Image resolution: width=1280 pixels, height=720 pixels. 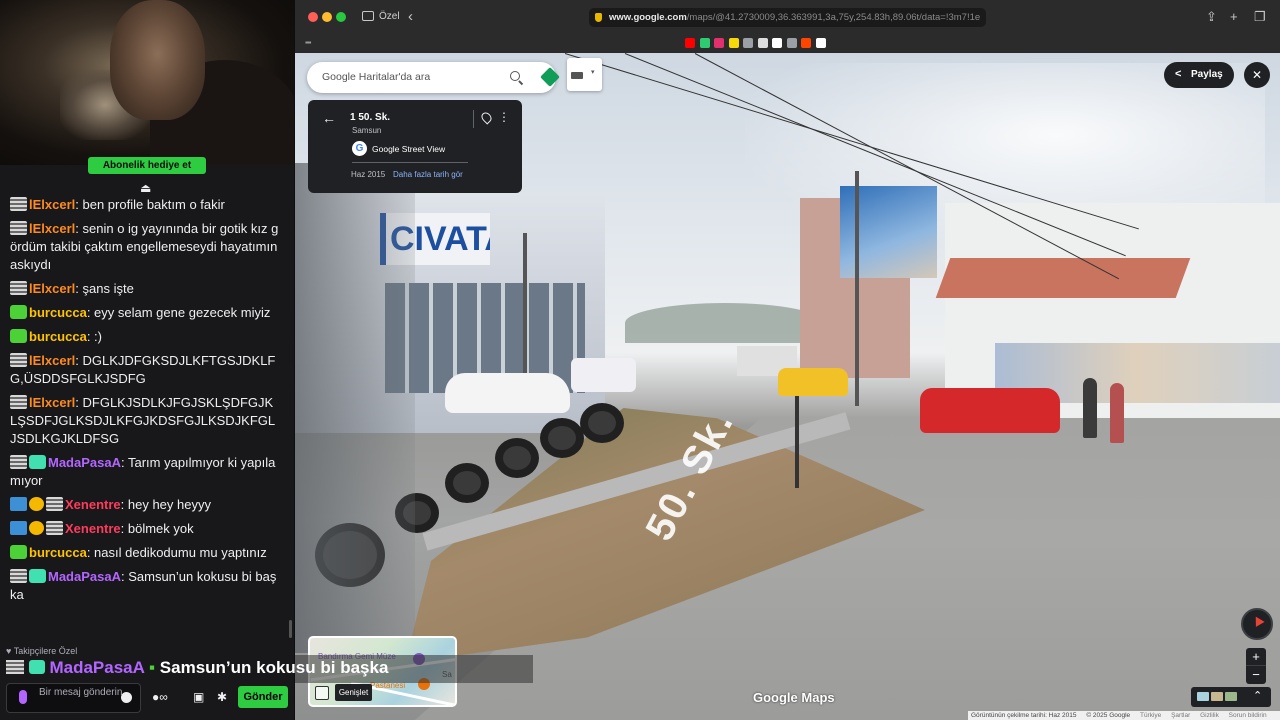 I want to click on zoom-out-button: −, so click(x=1256, y=675).